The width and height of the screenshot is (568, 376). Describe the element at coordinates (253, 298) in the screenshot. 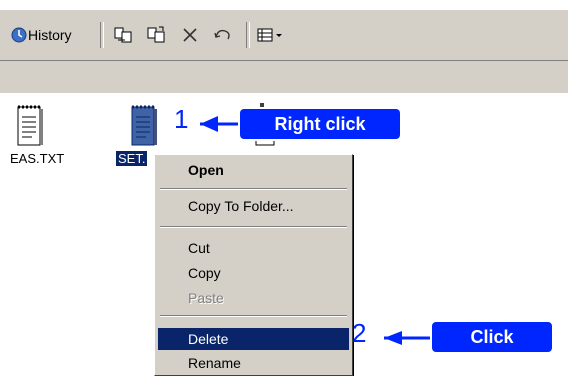

I see `menu-item-paste: Paste` at that location.